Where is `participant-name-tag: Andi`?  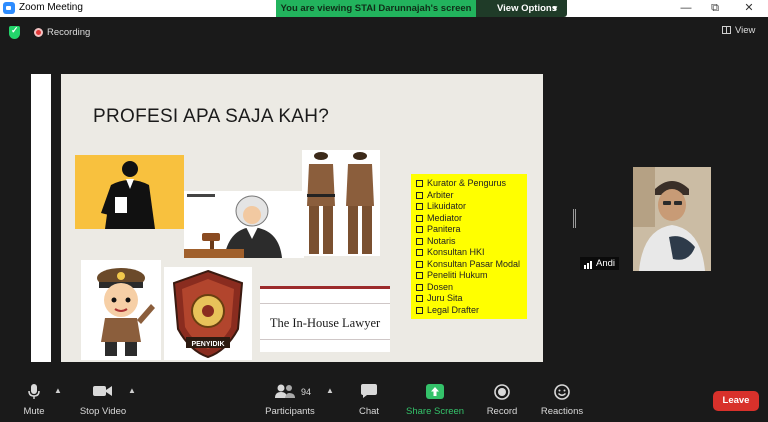 participant-name-tag: Andi is located at coordinates (600, 263).